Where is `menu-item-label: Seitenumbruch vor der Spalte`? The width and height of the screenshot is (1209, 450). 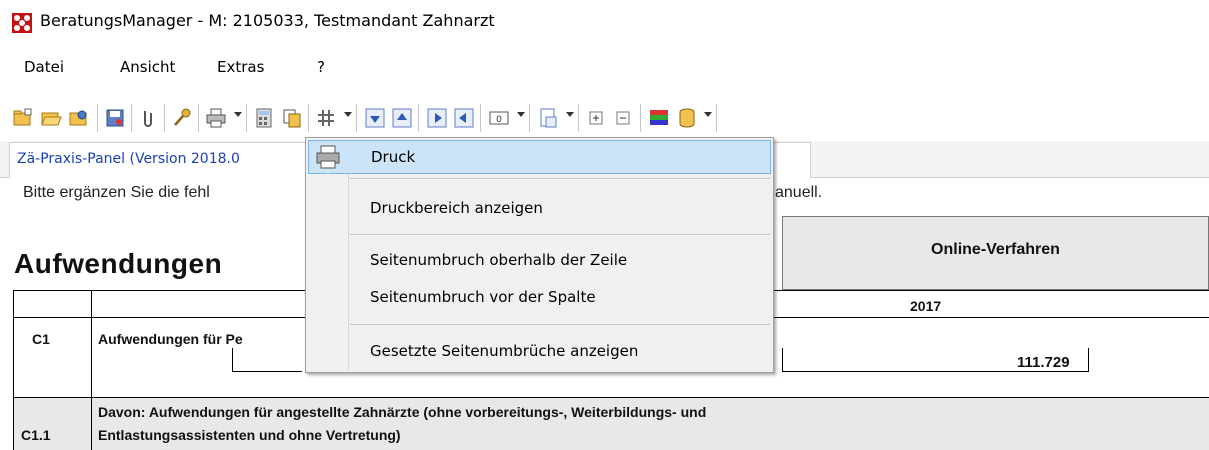 menu-item-label: Seitenumbruch vor der Spalte is located at coordinates (483, 297).